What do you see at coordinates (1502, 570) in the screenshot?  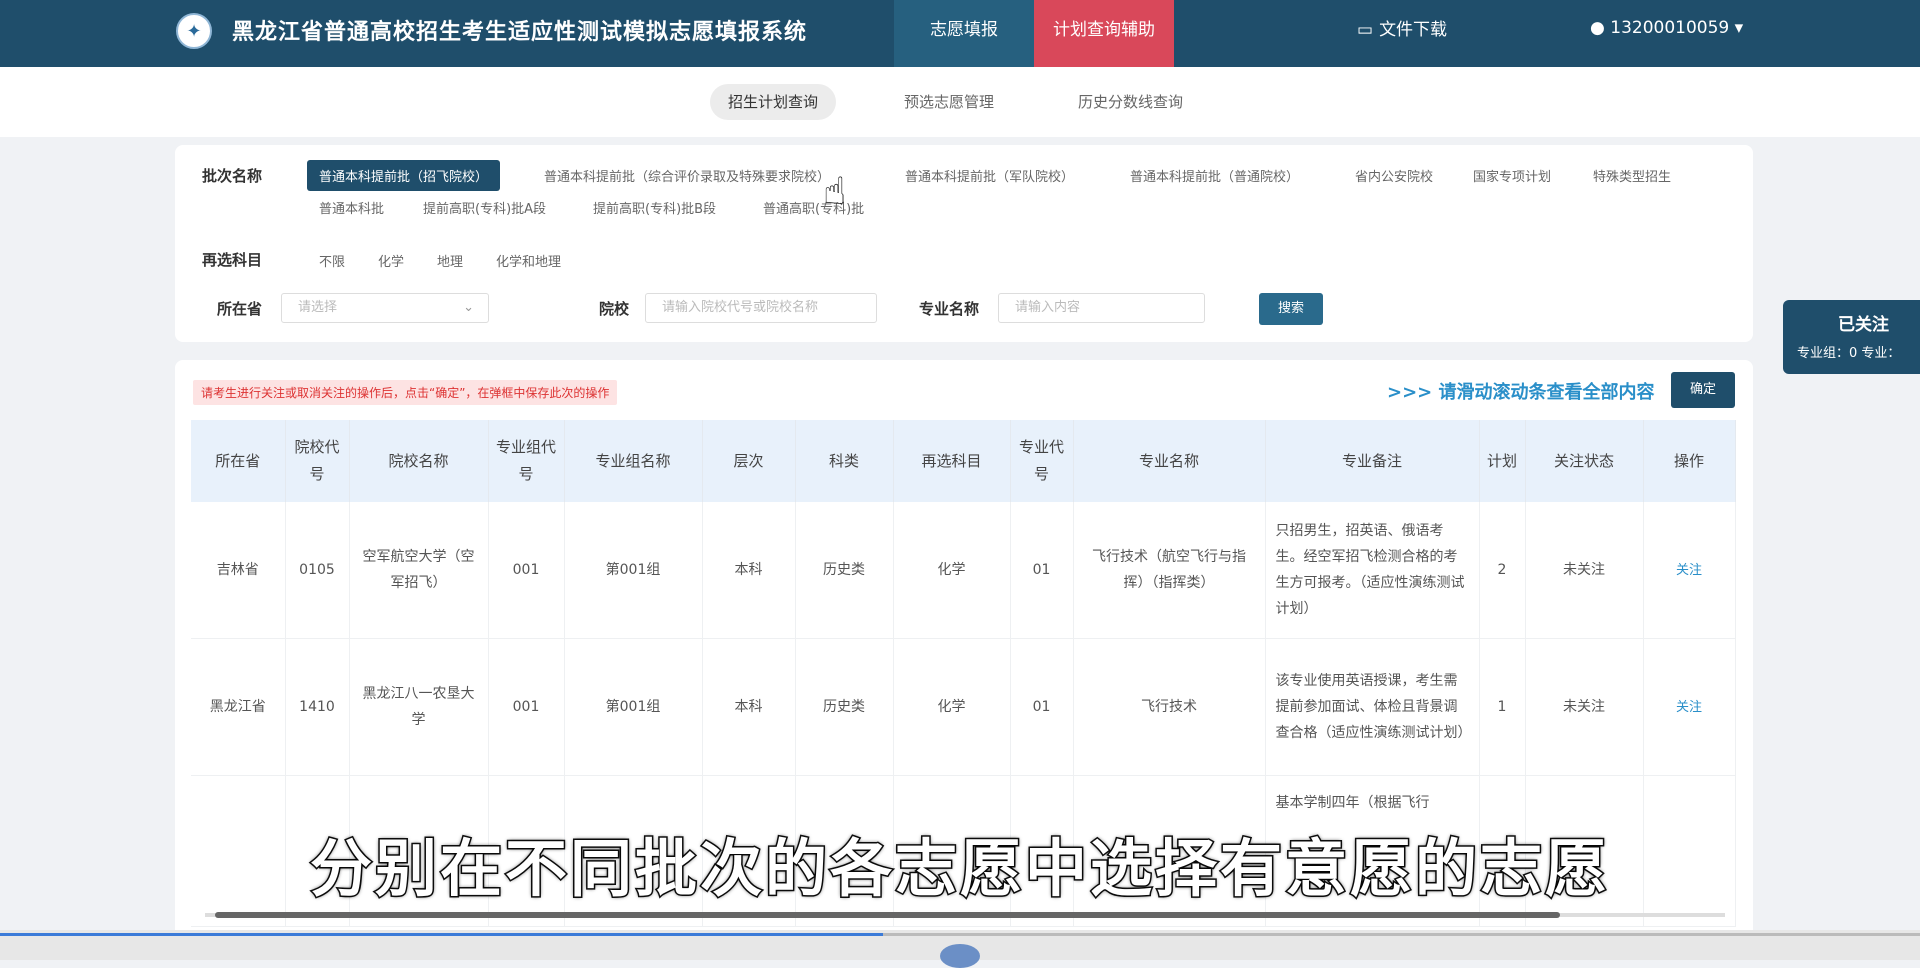 I see `cell-plan: 2` at bounding box center [1502, 570].